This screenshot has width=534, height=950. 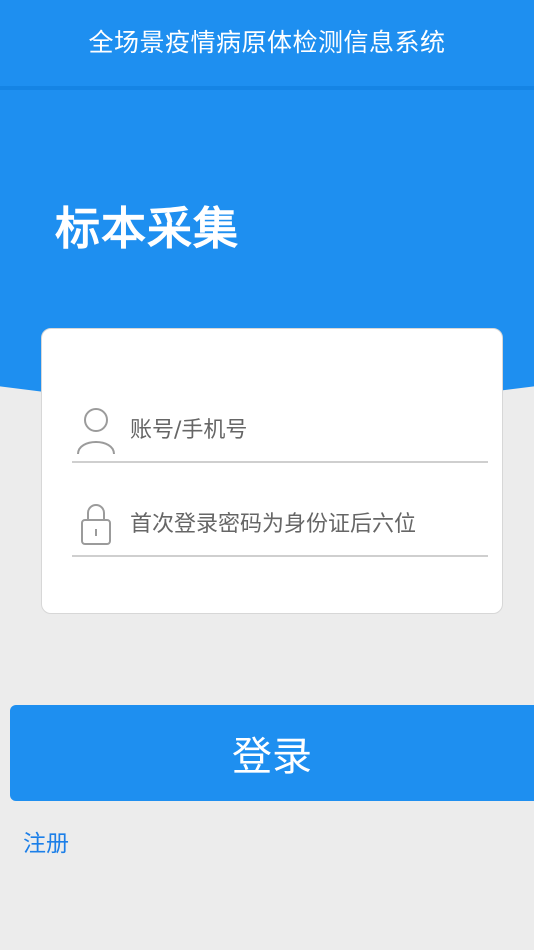 What do you see at coordinates (272, 753) in the screenshot?
I see `login-button: 登录` at bounding box center [272, 753].